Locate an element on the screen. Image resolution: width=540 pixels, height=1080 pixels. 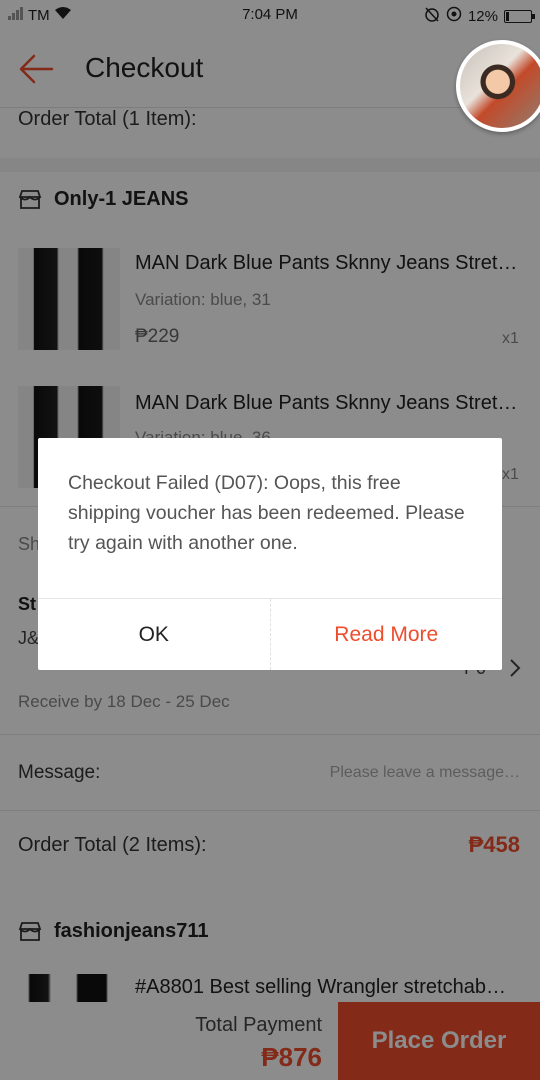
read-more-button: Read More is located at coordinates (387, 634).